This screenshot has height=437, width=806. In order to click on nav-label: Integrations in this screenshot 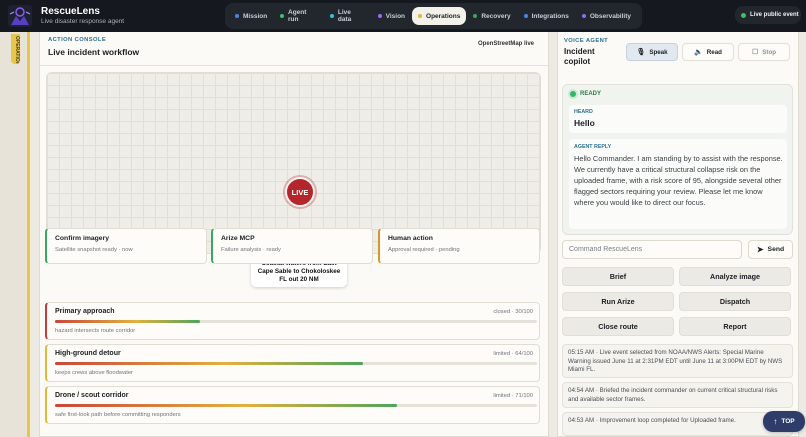, I will do `click(550, 16)`.